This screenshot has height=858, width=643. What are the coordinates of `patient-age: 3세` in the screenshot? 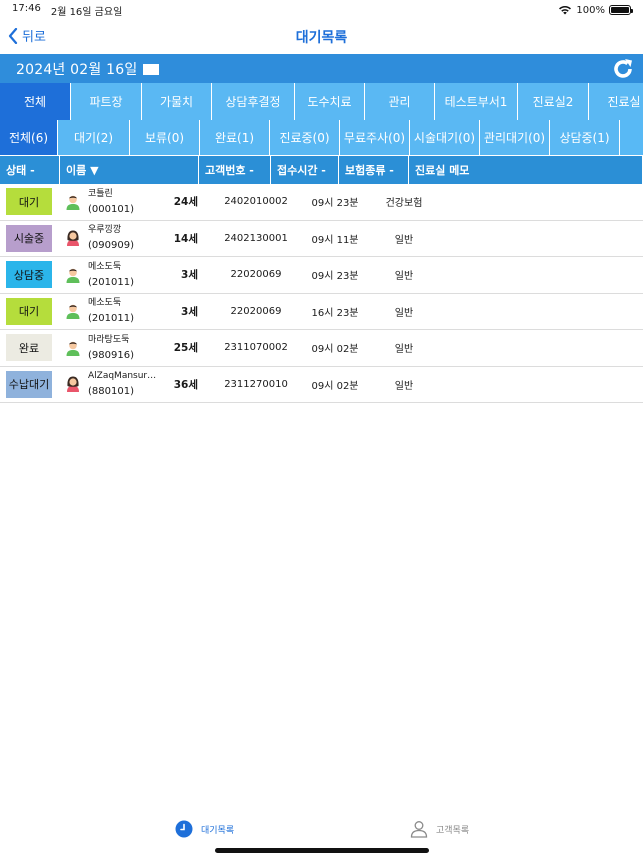 It's located at (189, 311).